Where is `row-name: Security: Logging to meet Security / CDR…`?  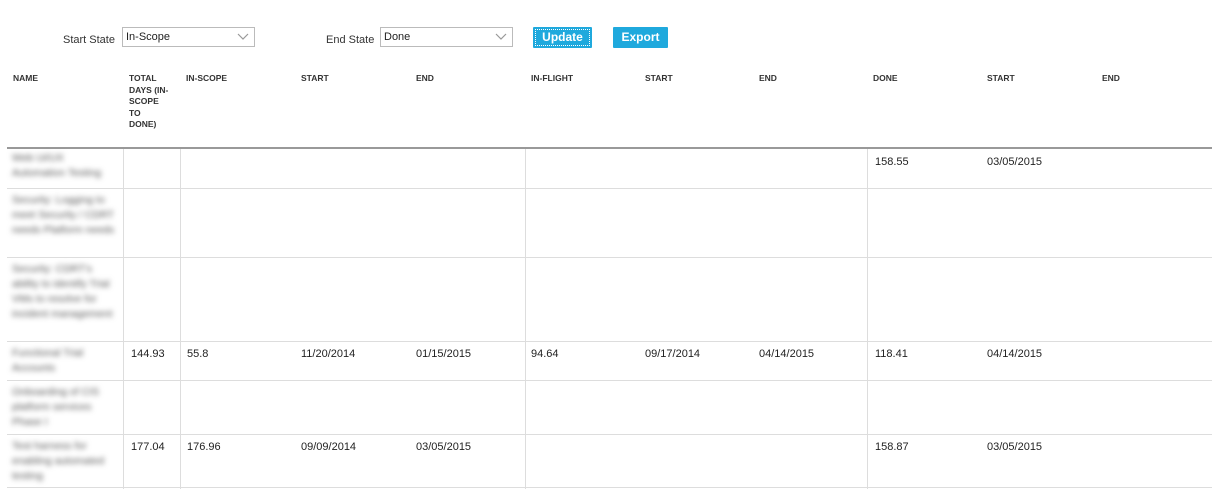
row-name: Security: Logging to meet Security / CDR… is located at coordinates (65, 215).